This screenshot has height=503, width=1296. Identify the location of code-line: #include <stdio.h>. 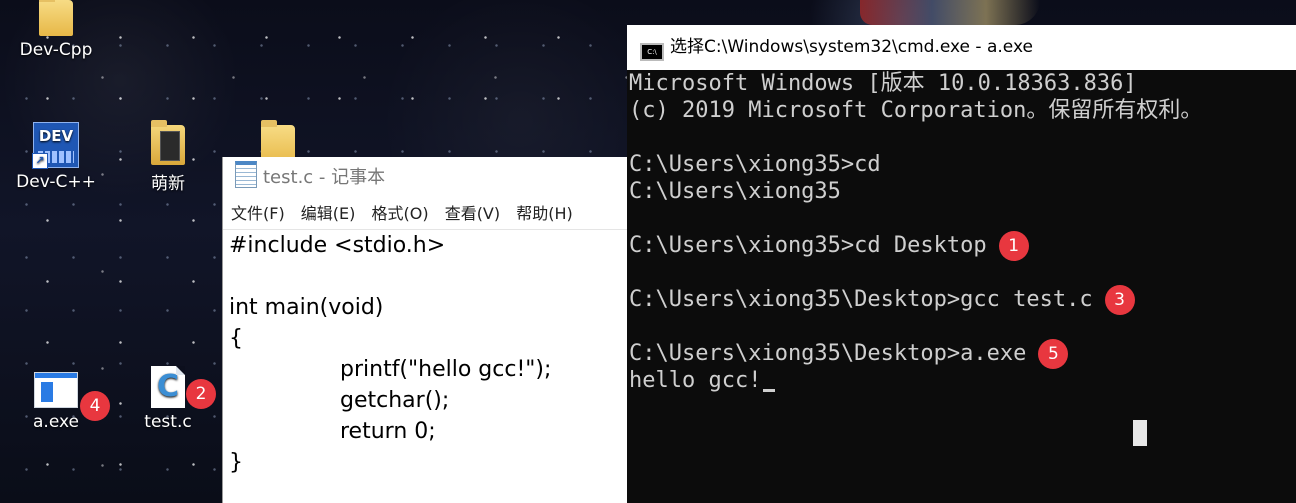
(337, 245).